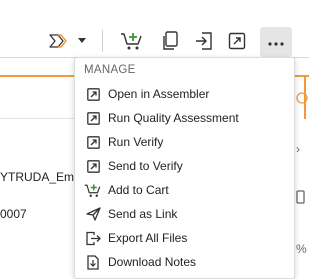 The image size is (320, 279). Describe the element at coordinates (13, 214) in the screenshot. I see `background-row-id: 0007` at that location.